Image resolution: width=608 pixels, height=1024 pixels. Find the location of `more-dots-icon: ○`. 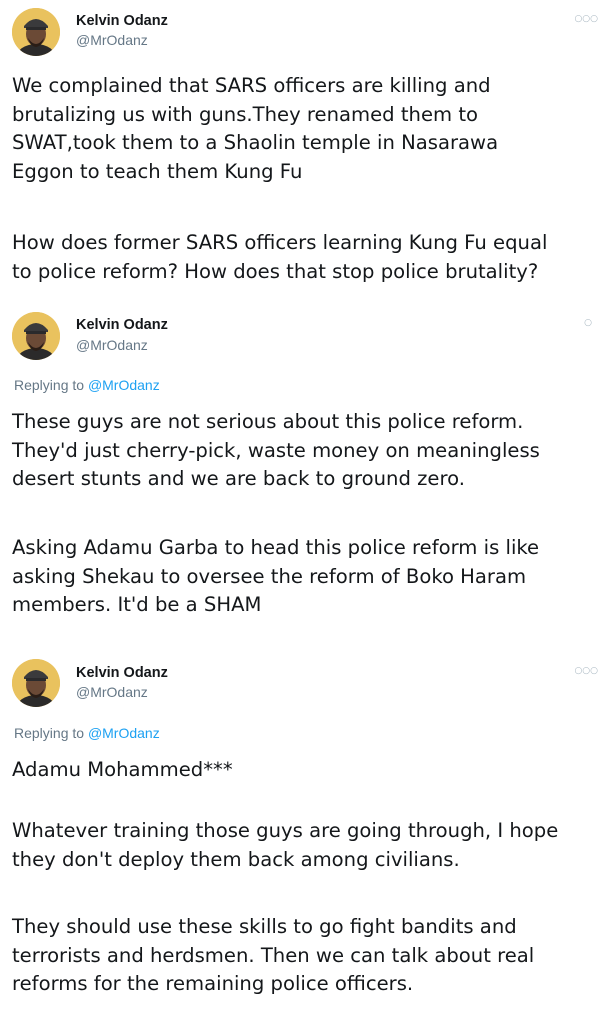

more-dots-icon: ○ is located at coordinates (588, 323).